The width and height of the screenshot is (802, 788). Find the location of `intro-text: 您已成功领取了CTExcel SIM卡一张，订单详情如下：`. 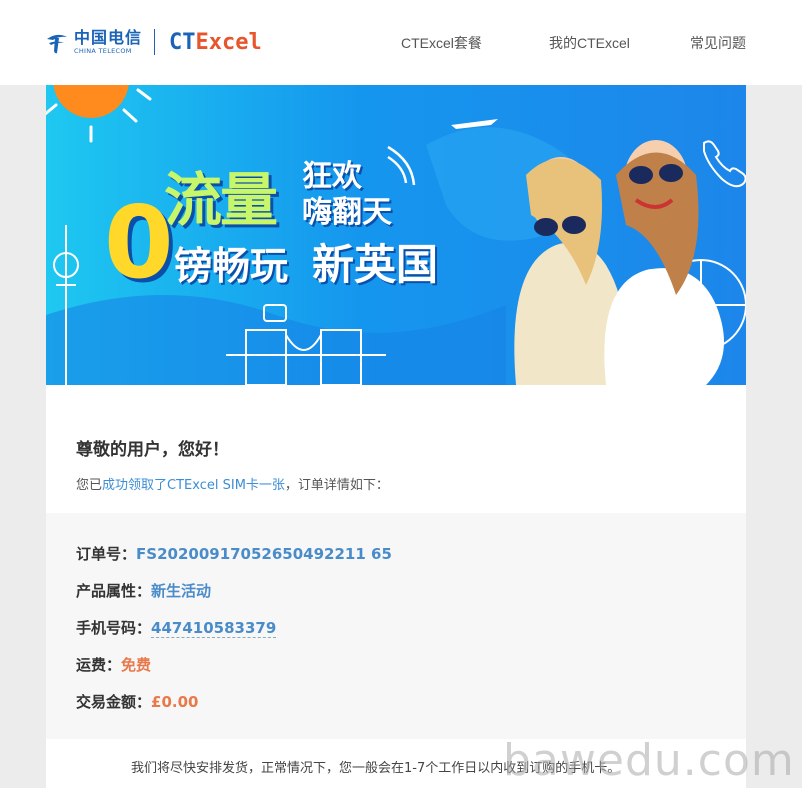

intro-text: 您已成功领取了CTExcel SIM卡一张，订单详情如下： is located at coordinates (232, 483).